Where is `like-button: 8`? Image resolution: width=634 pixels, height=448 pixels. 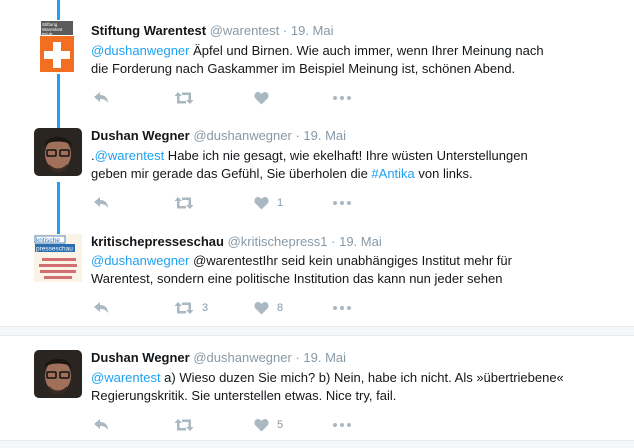
like-button: 8 is located at coordinates (268, 308).